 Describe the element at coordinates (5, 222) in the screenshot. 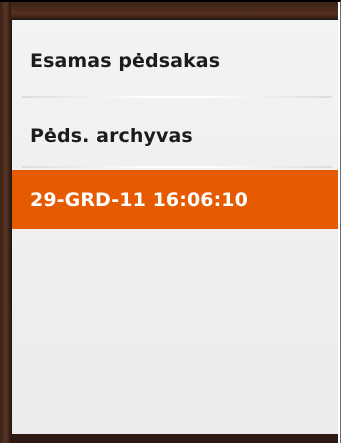

I see `device-bezel-left` at that location.